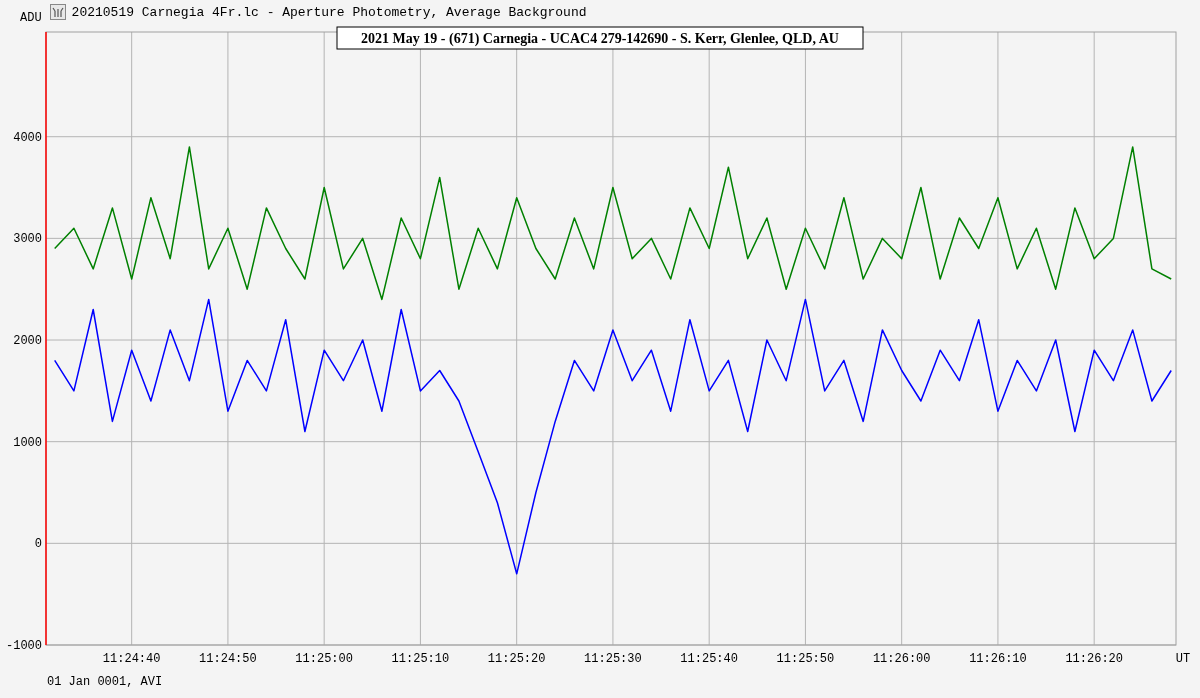 Image resolution: width=1200 pixels, height=698 pixels. Describe the element at coordinates (57, 12) in the screenshot. I see `app-icon` at that location.